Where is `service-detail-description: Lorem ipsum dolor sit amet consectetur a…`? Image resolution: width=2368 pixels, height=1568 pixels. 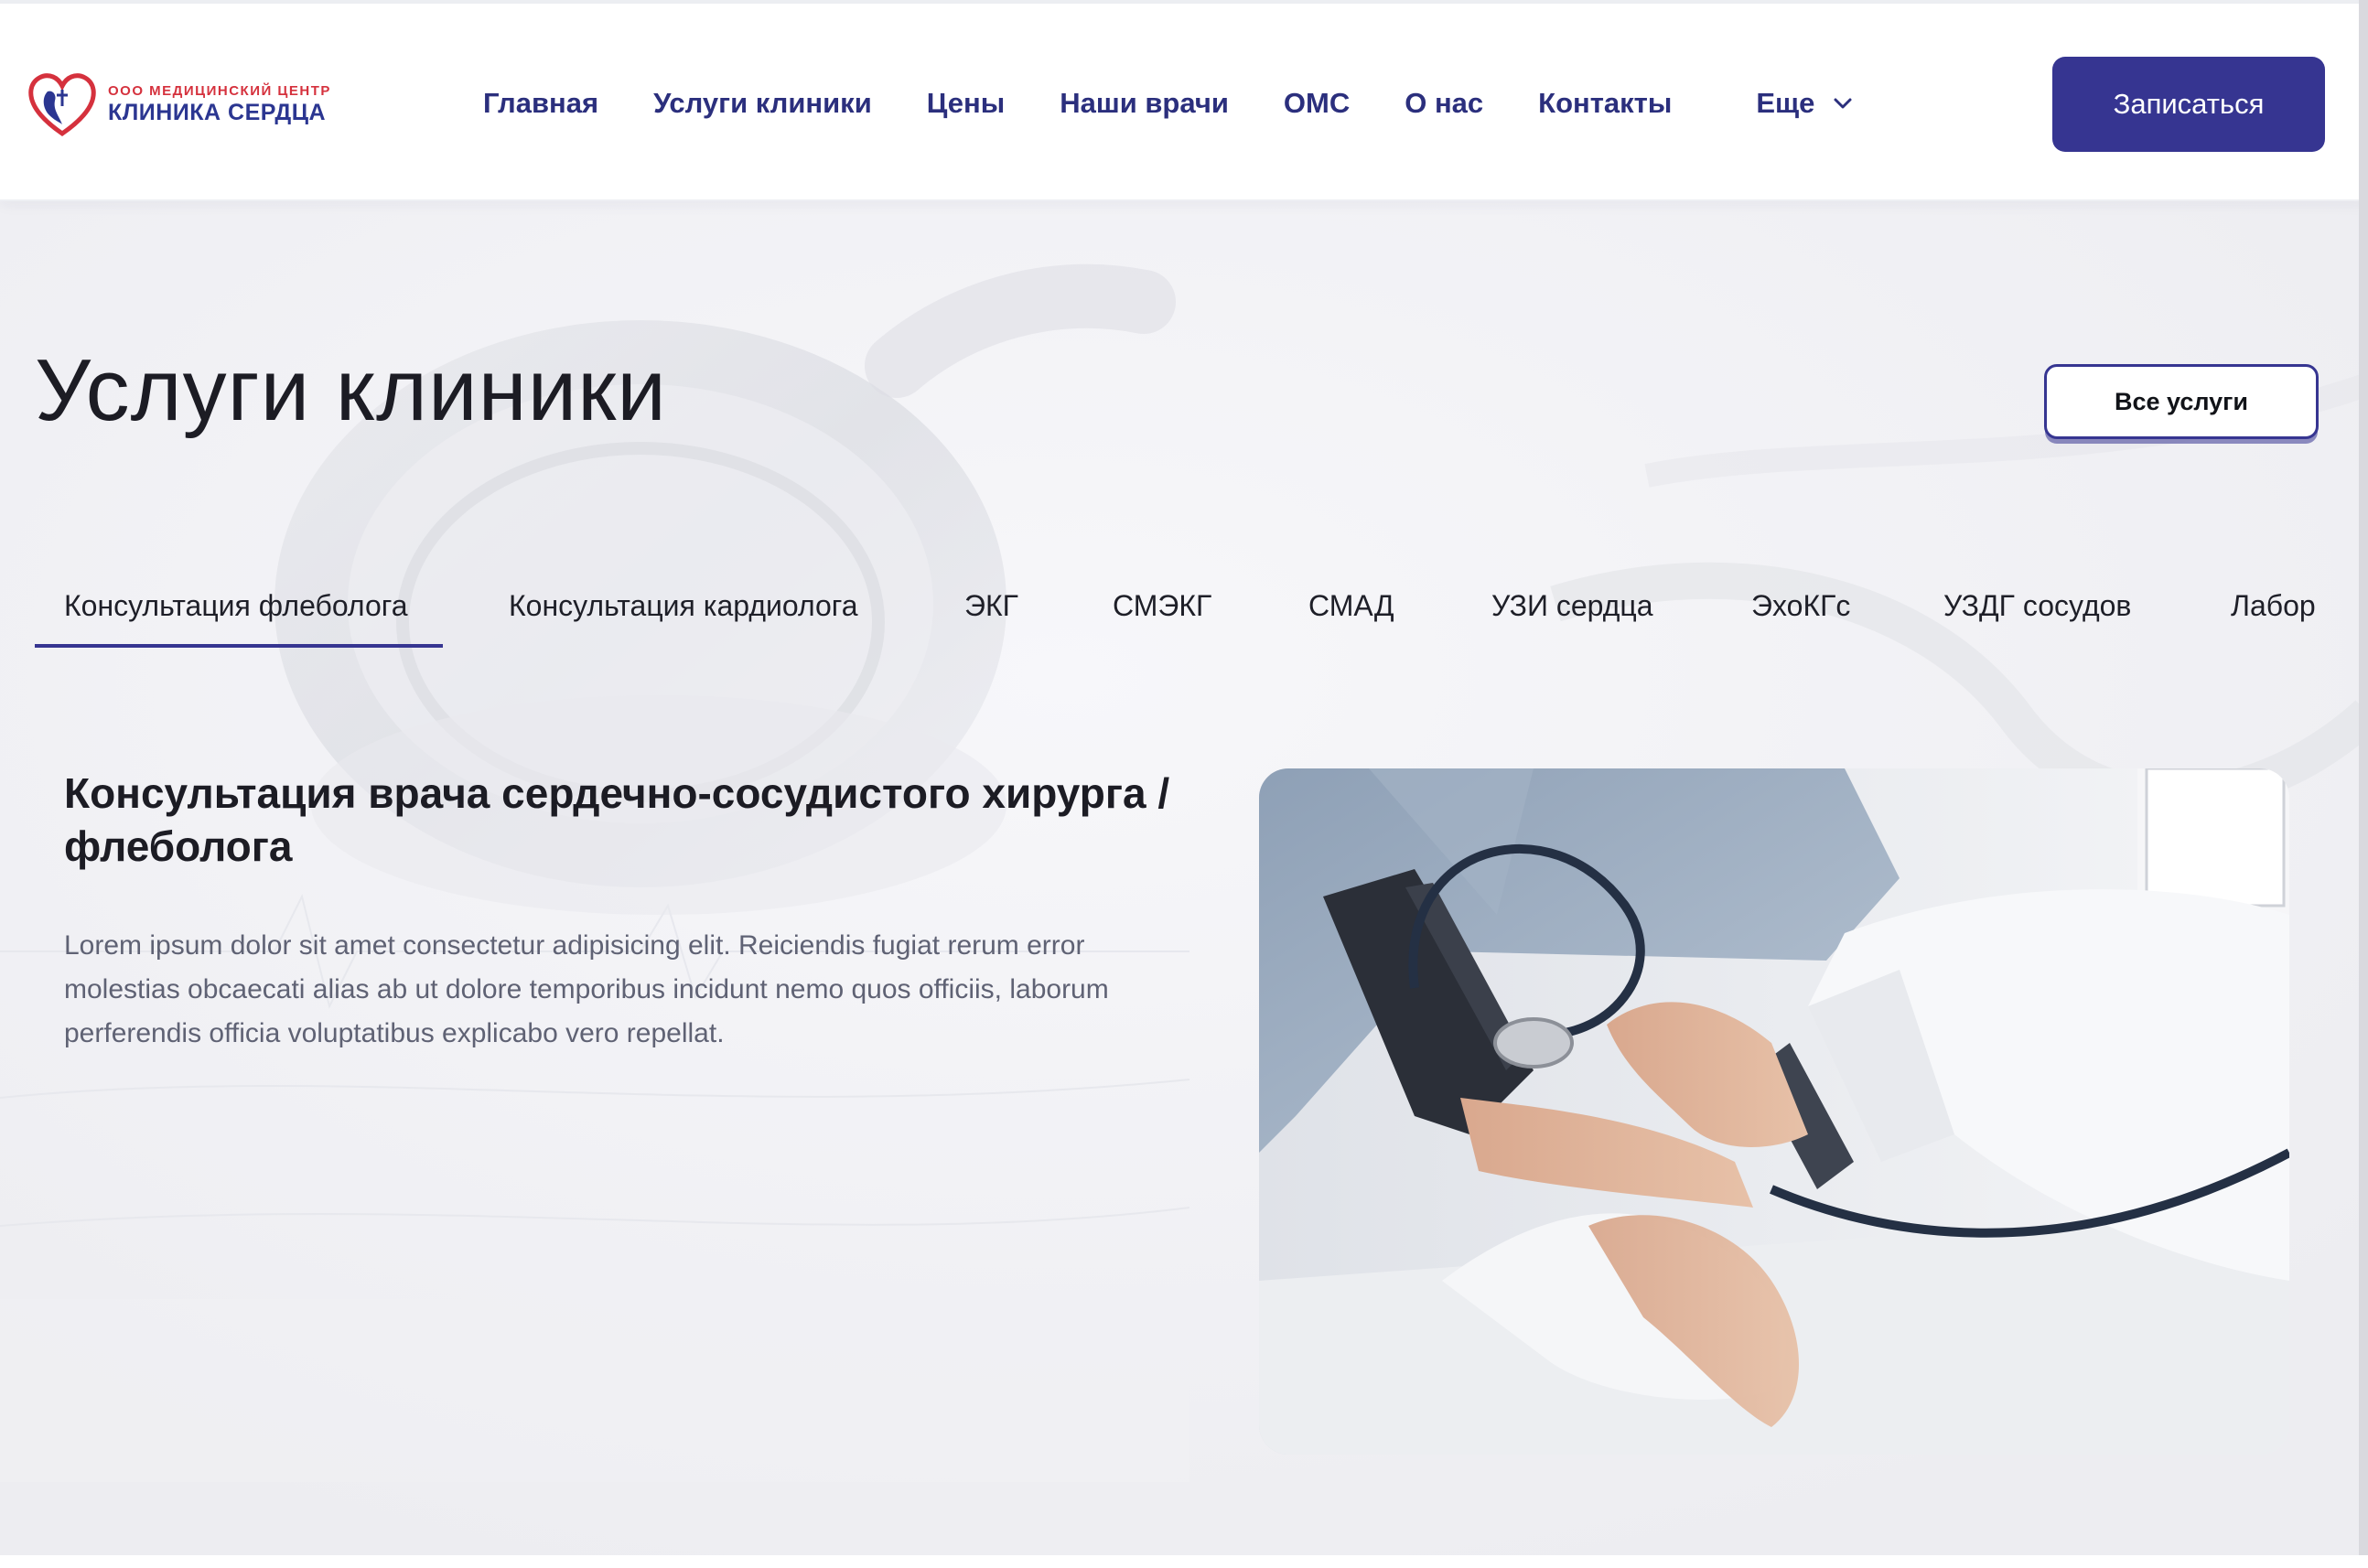
service-detail-description: Lorem ipsum dolor sit amet consectetur a… is located at coordinates (587, 989).